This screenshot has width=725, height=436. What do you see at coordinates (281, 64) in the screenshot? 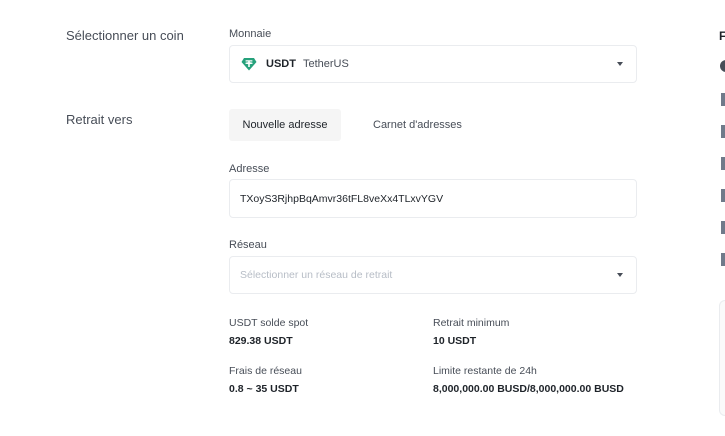
I see `coin-symbol: USDT` at bounding box center [281, 64].